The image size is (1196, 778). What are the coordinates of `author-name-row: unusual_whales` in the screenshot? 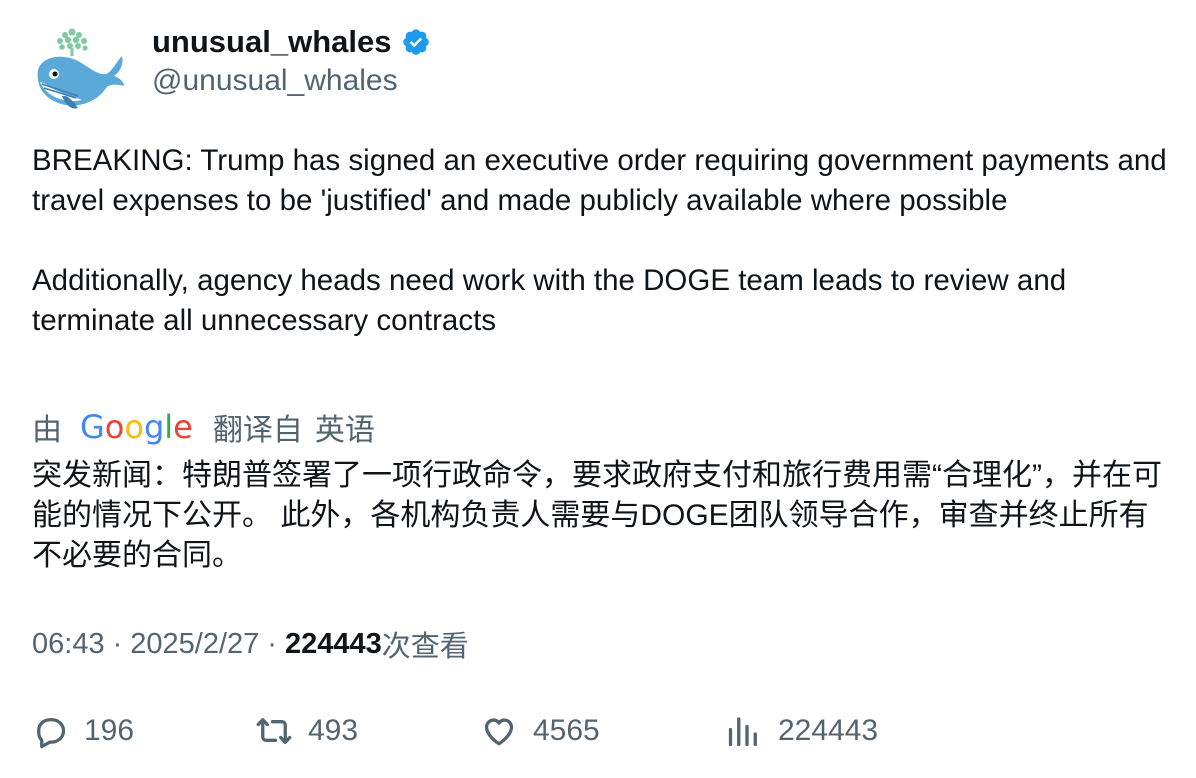 It's located at (291, 42).